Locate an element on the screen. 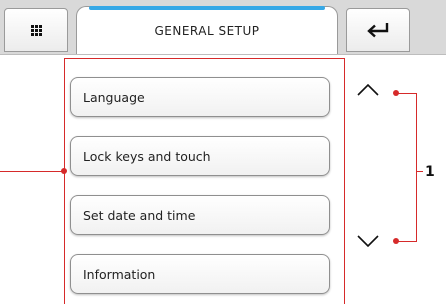 This screenshot has height=304, width=446. menu-item-information: Information is located at coordinates (200, 274).